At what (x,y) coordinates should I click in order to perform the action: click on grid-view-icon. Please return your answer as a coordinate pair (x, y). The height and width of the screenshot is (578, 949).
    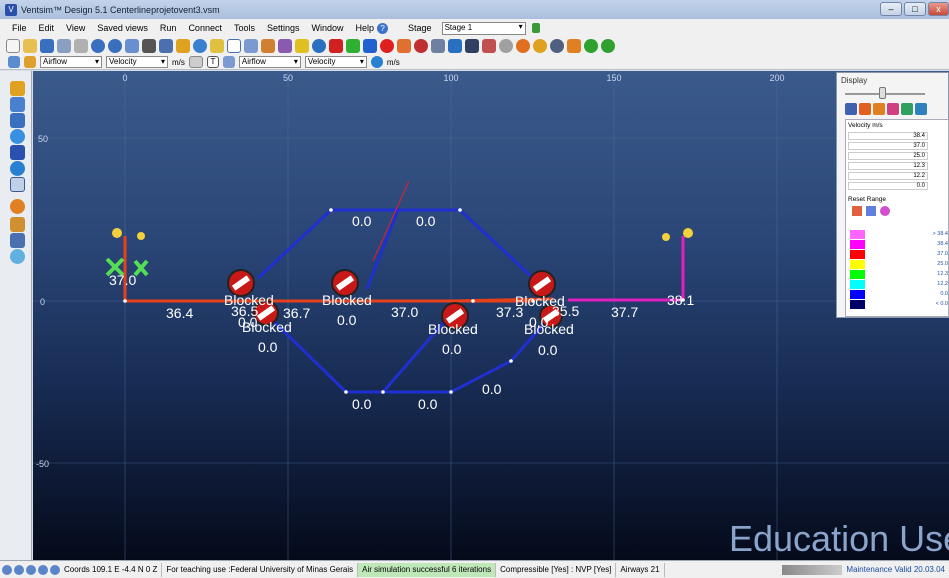
    Looking at the image, I should click on (17, 120).